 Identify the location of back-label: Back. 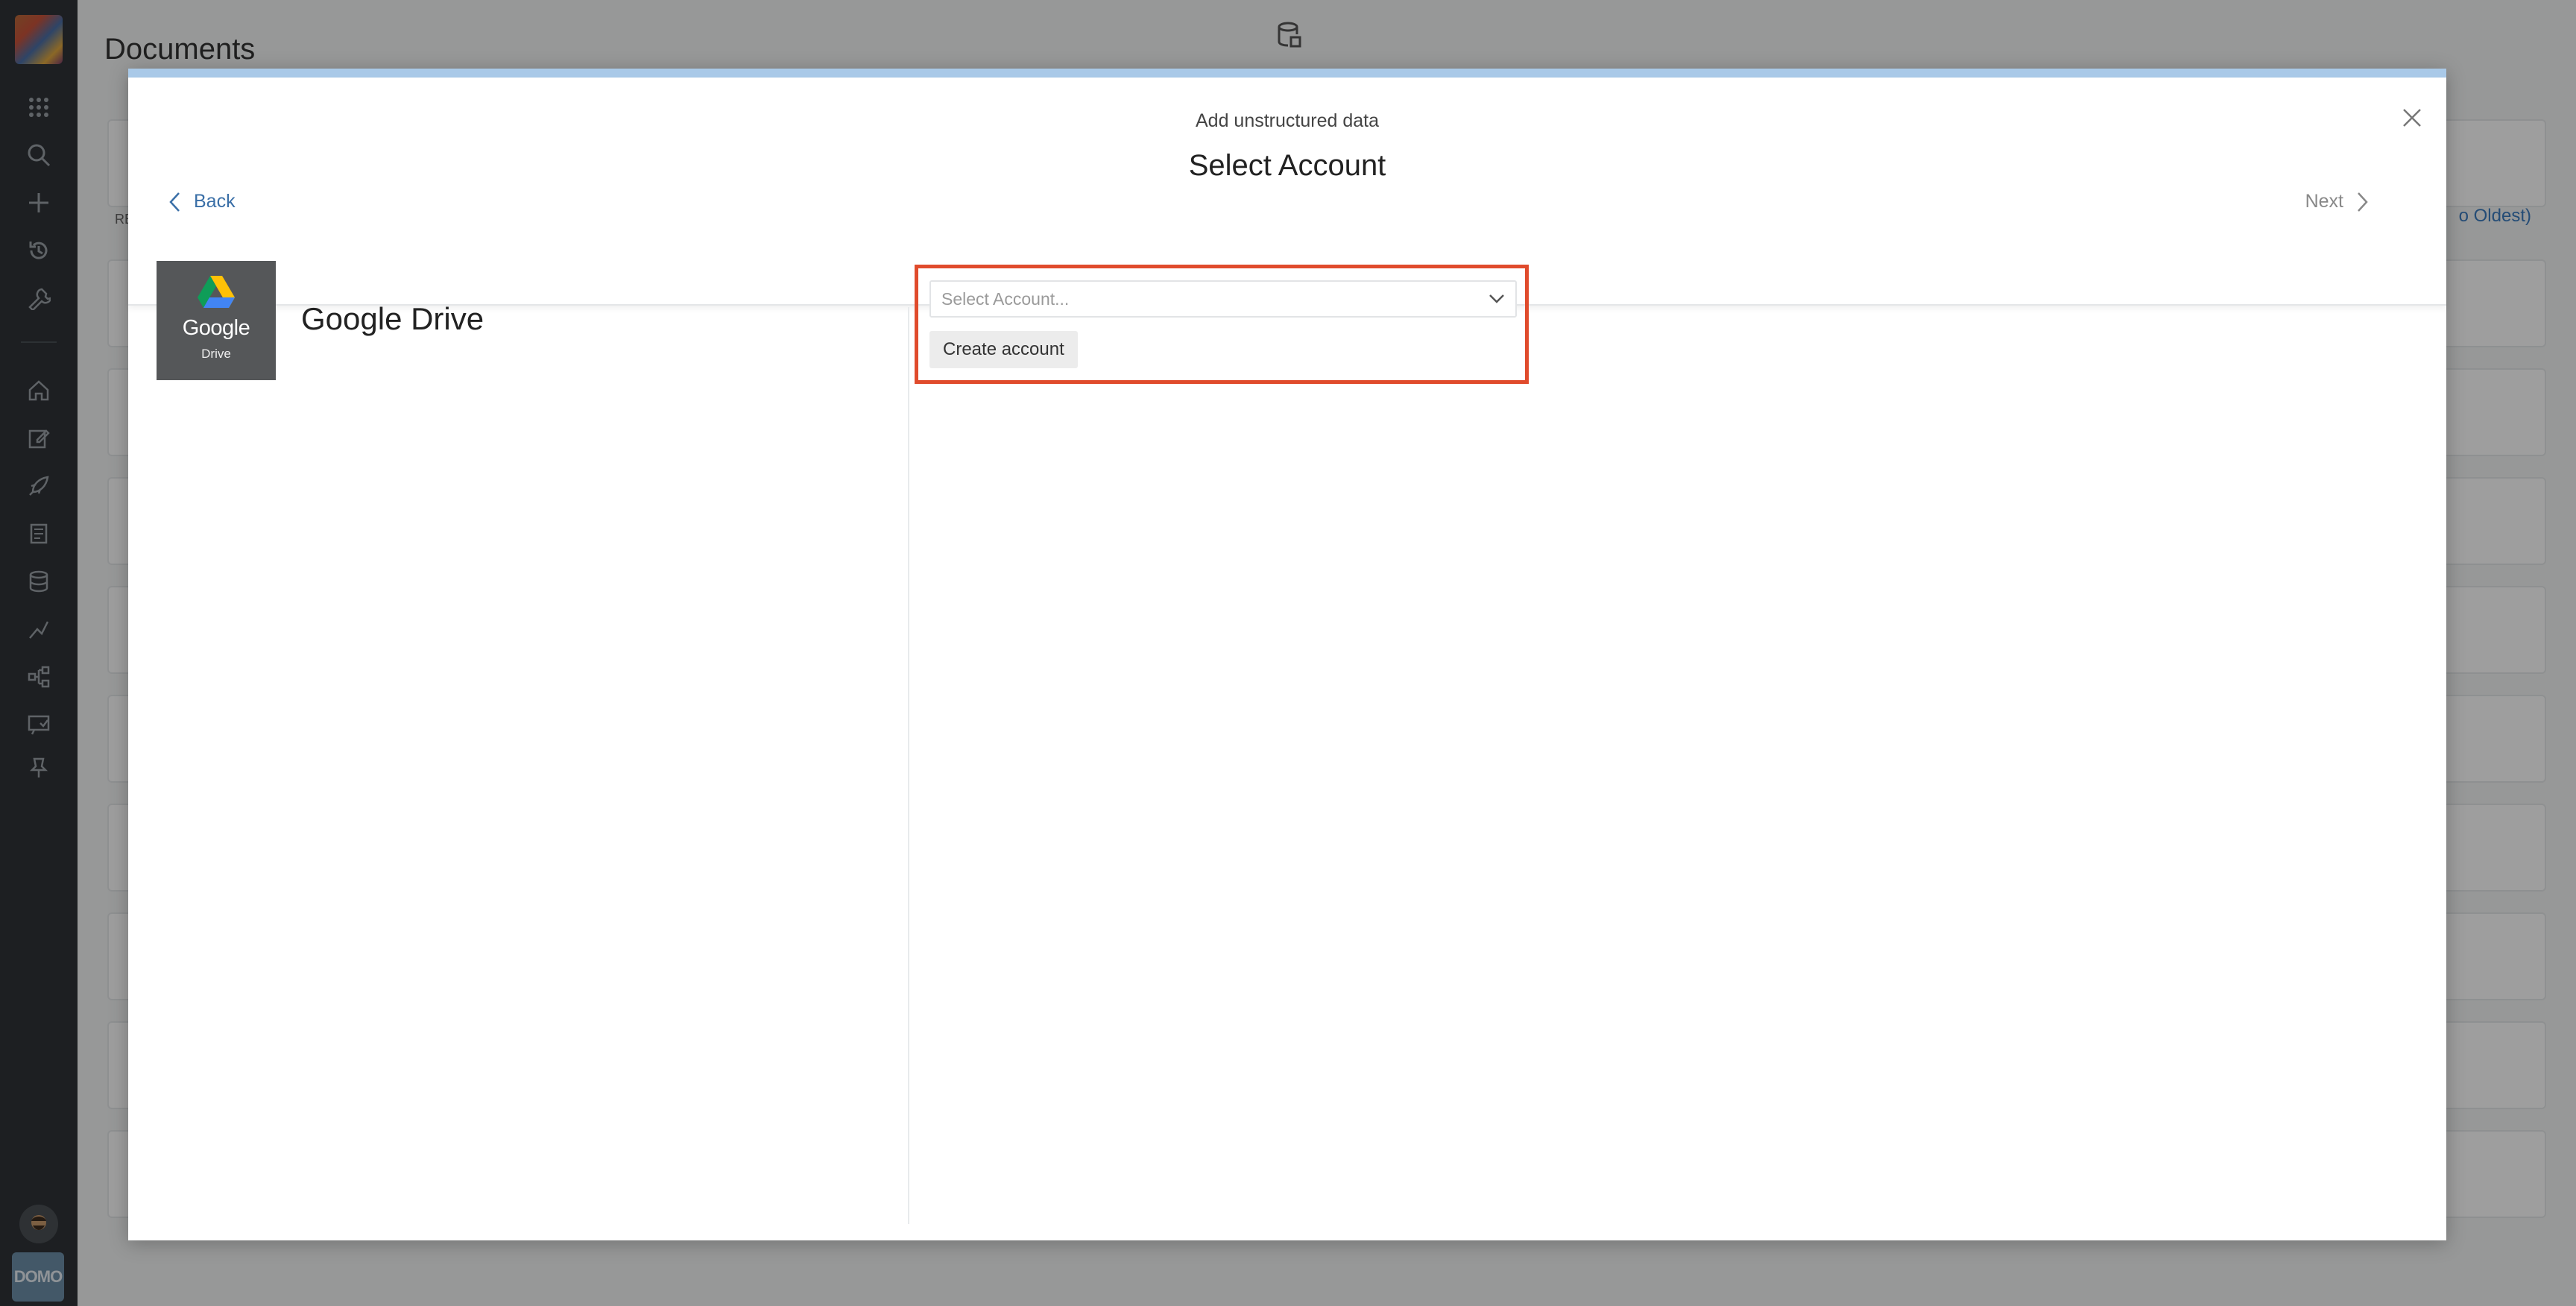
(215, 201).